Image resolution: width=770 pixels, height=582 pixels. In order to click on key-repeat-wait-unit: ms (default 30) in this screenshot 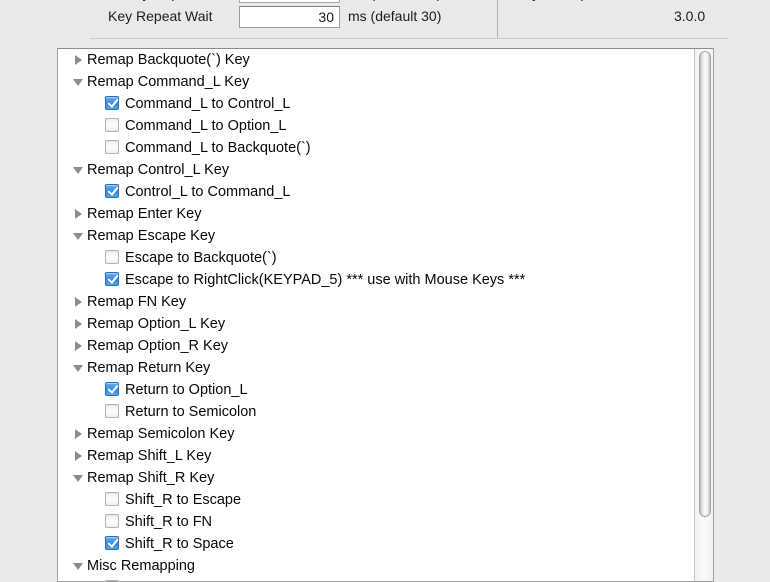, I will do `click(395, 16)`.